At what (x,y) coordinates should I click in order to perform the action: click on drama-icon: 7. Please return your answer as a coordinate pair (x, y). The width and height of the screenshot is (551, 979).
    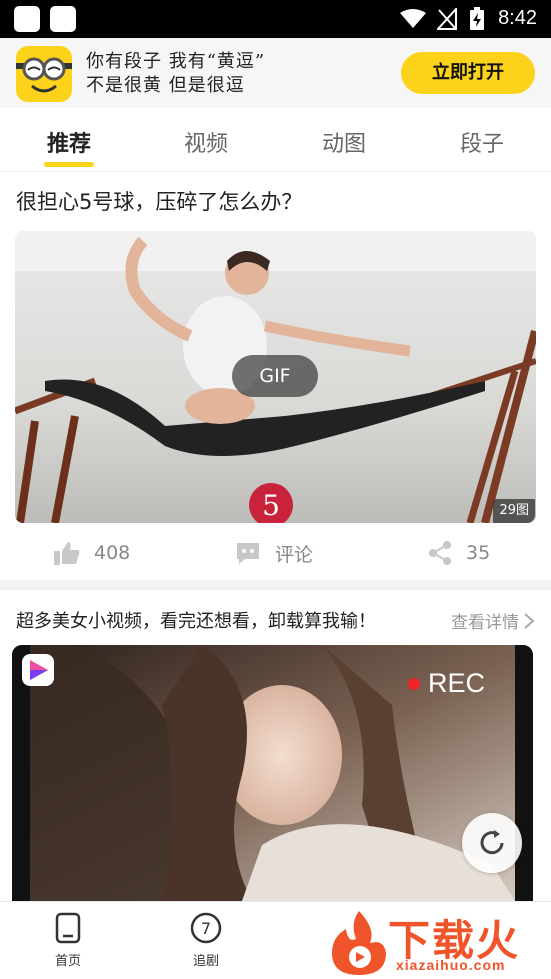
    Looking at the image, I should click on (206, 928).